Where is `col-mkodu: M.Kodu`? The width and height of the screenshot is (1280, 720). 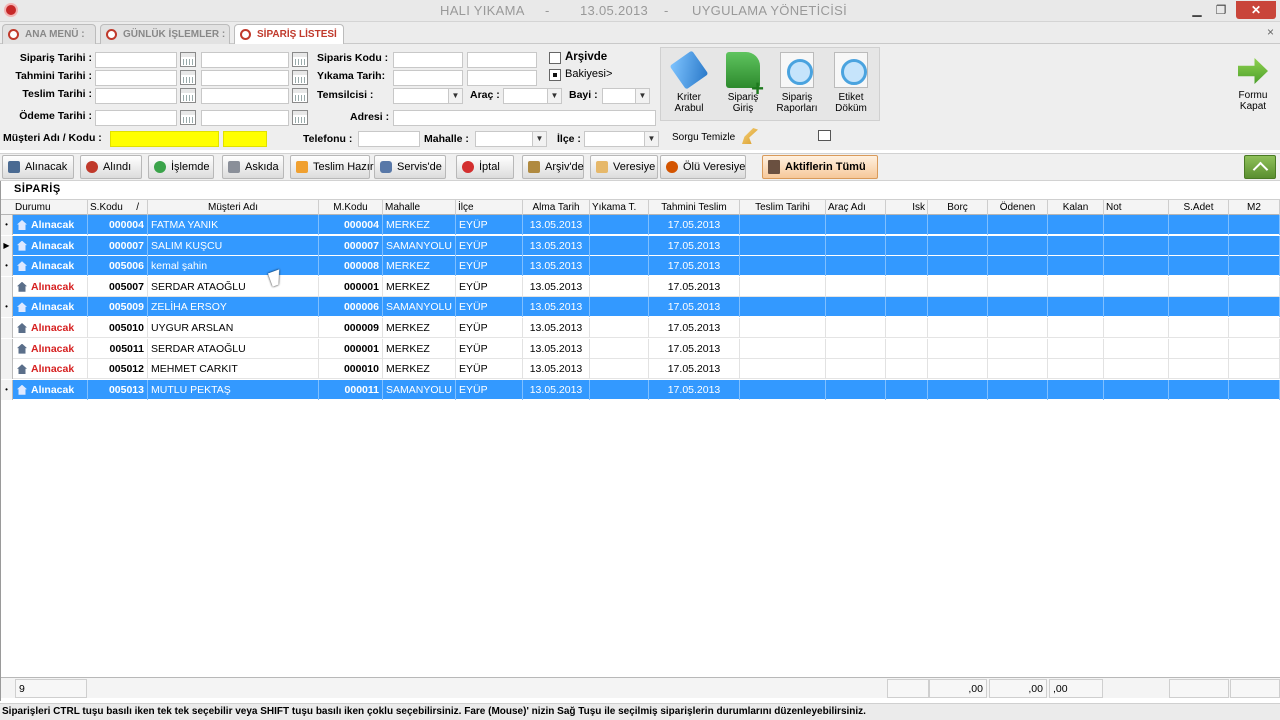
col-mkodu: M.Kodu is located at coordinates (351, 207).